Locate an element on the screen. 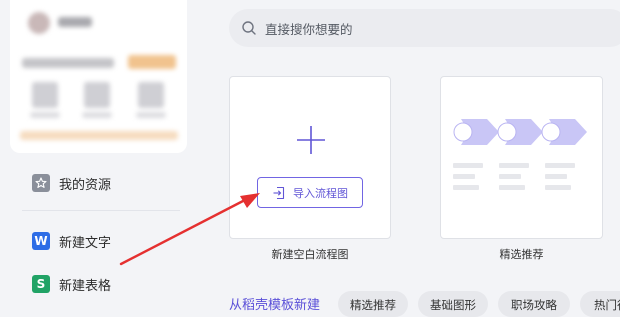 Image resolution: width=620 pixels, height=317 pixels. sidebar-item-label: 新建文字 is located at coordinates (85, 243).